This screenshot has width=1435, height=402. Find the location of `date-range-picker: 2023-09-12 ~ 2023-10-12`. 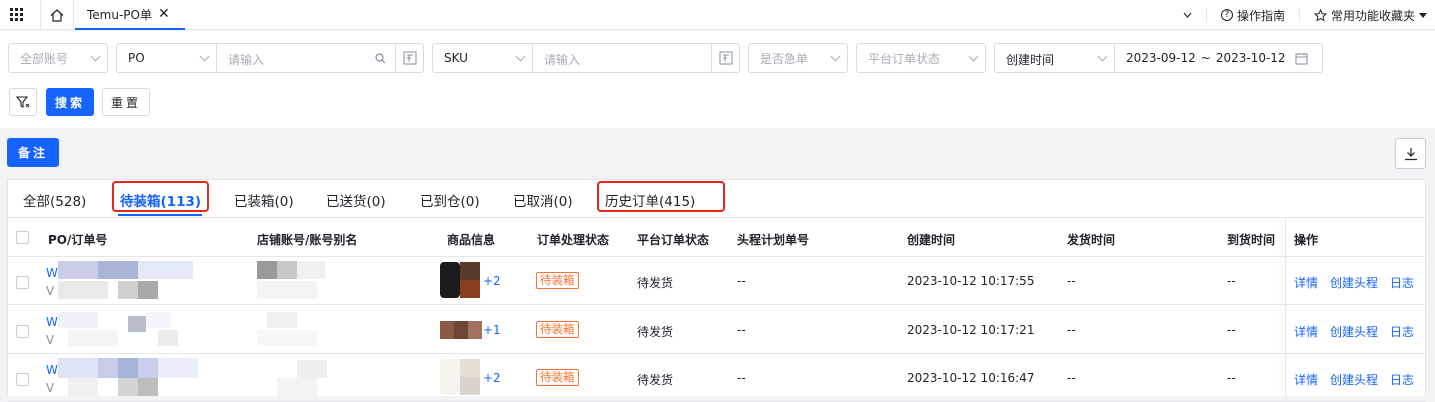

date-range-picker: 2023-09-12 ~ 2023-10-12 is located at coordinates (1206, 58).